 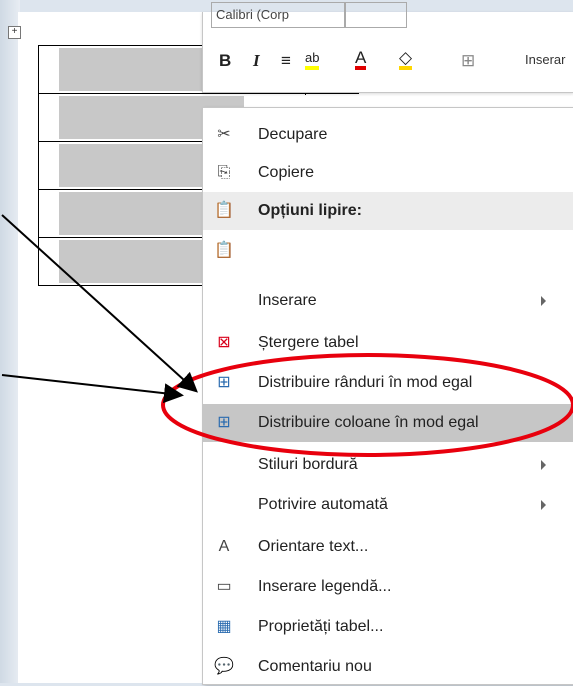 What do you see at coordinates (367, 405) in the screenshot?
I see `highlight-ellipse` at bounding box center [367, 405].